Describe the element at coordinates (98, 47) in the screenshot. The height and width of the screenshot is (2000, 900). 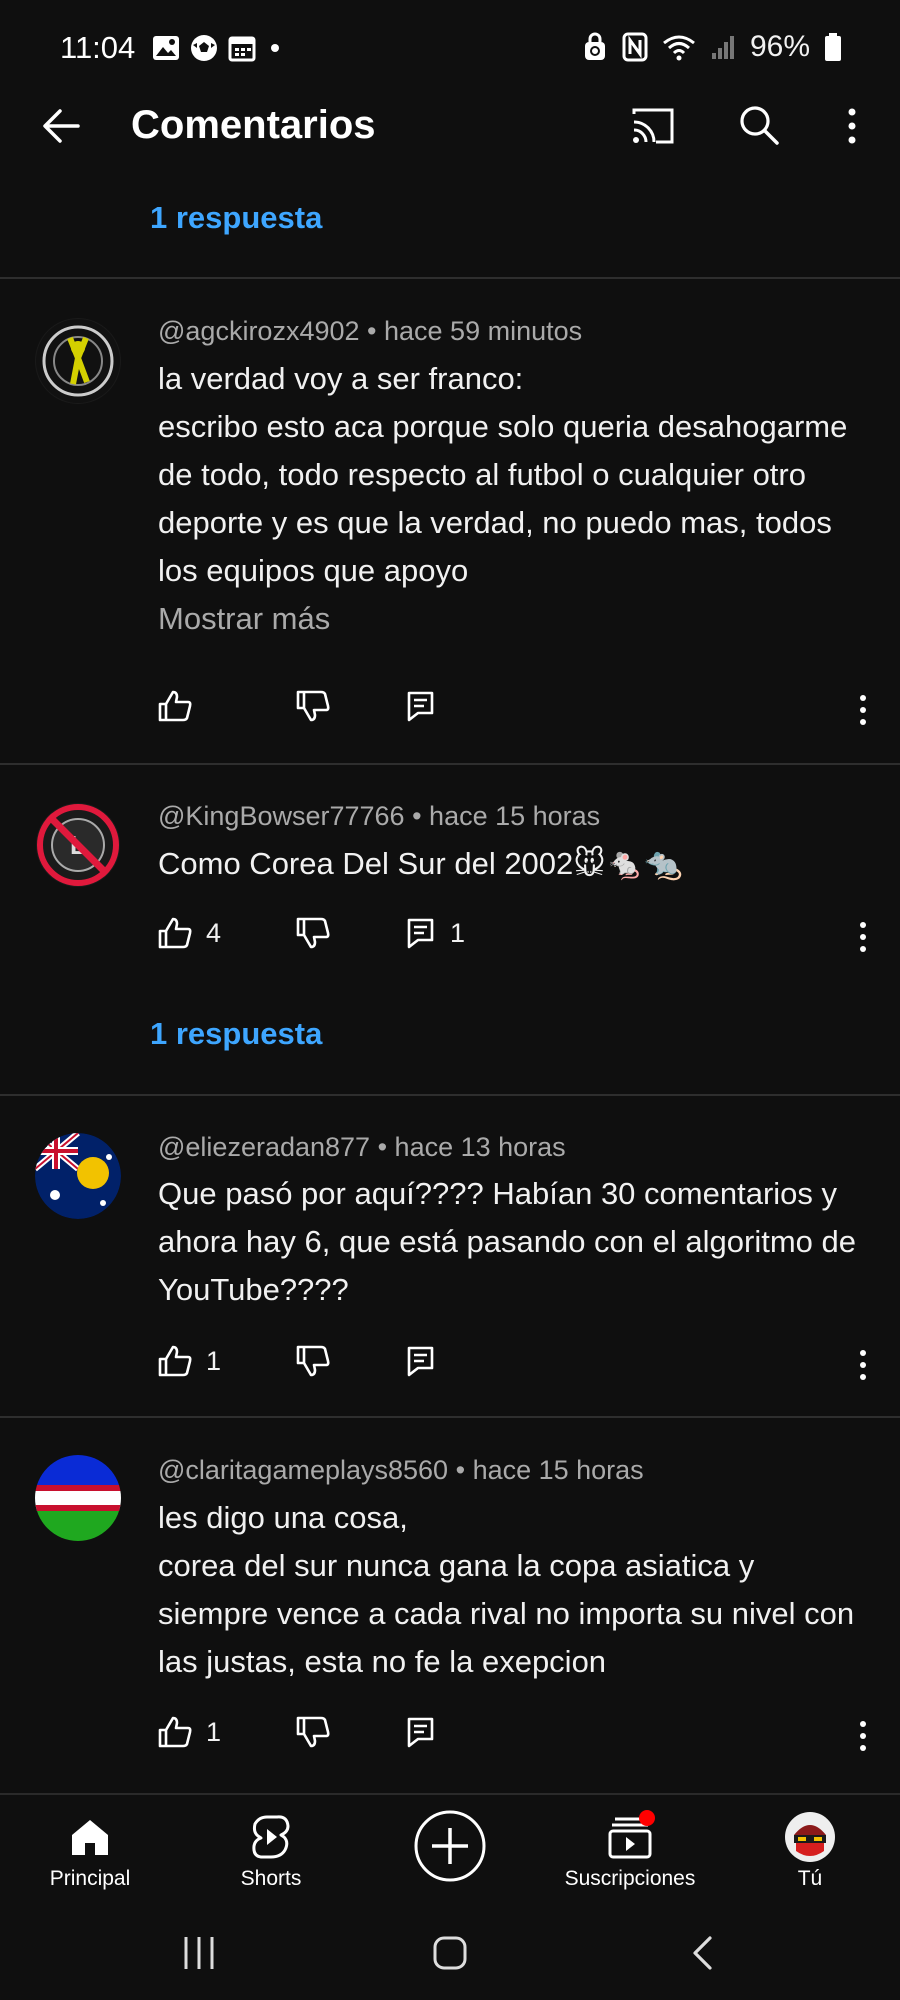
I see `status-time: 11:04` at that location.